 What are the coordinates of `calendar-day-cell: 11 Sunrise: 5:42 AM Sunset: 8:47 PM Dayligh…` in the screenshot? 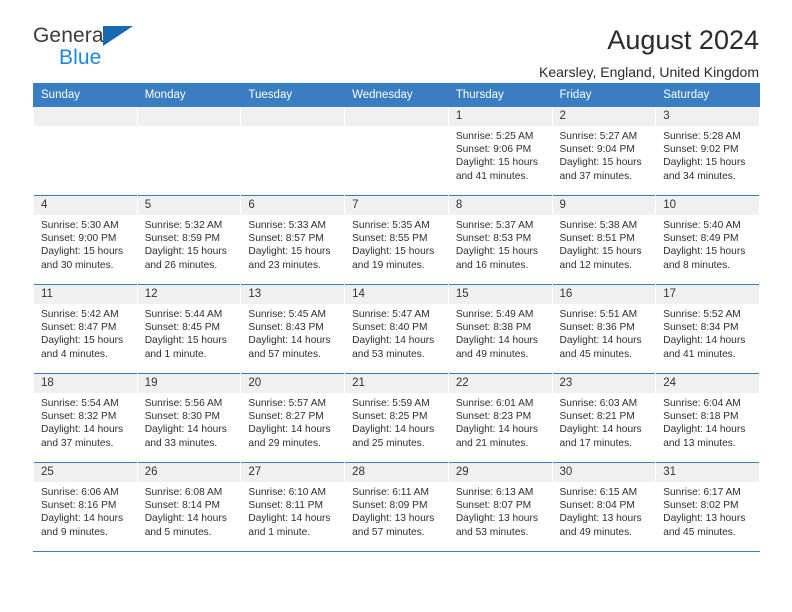 It's located at (85, 329).